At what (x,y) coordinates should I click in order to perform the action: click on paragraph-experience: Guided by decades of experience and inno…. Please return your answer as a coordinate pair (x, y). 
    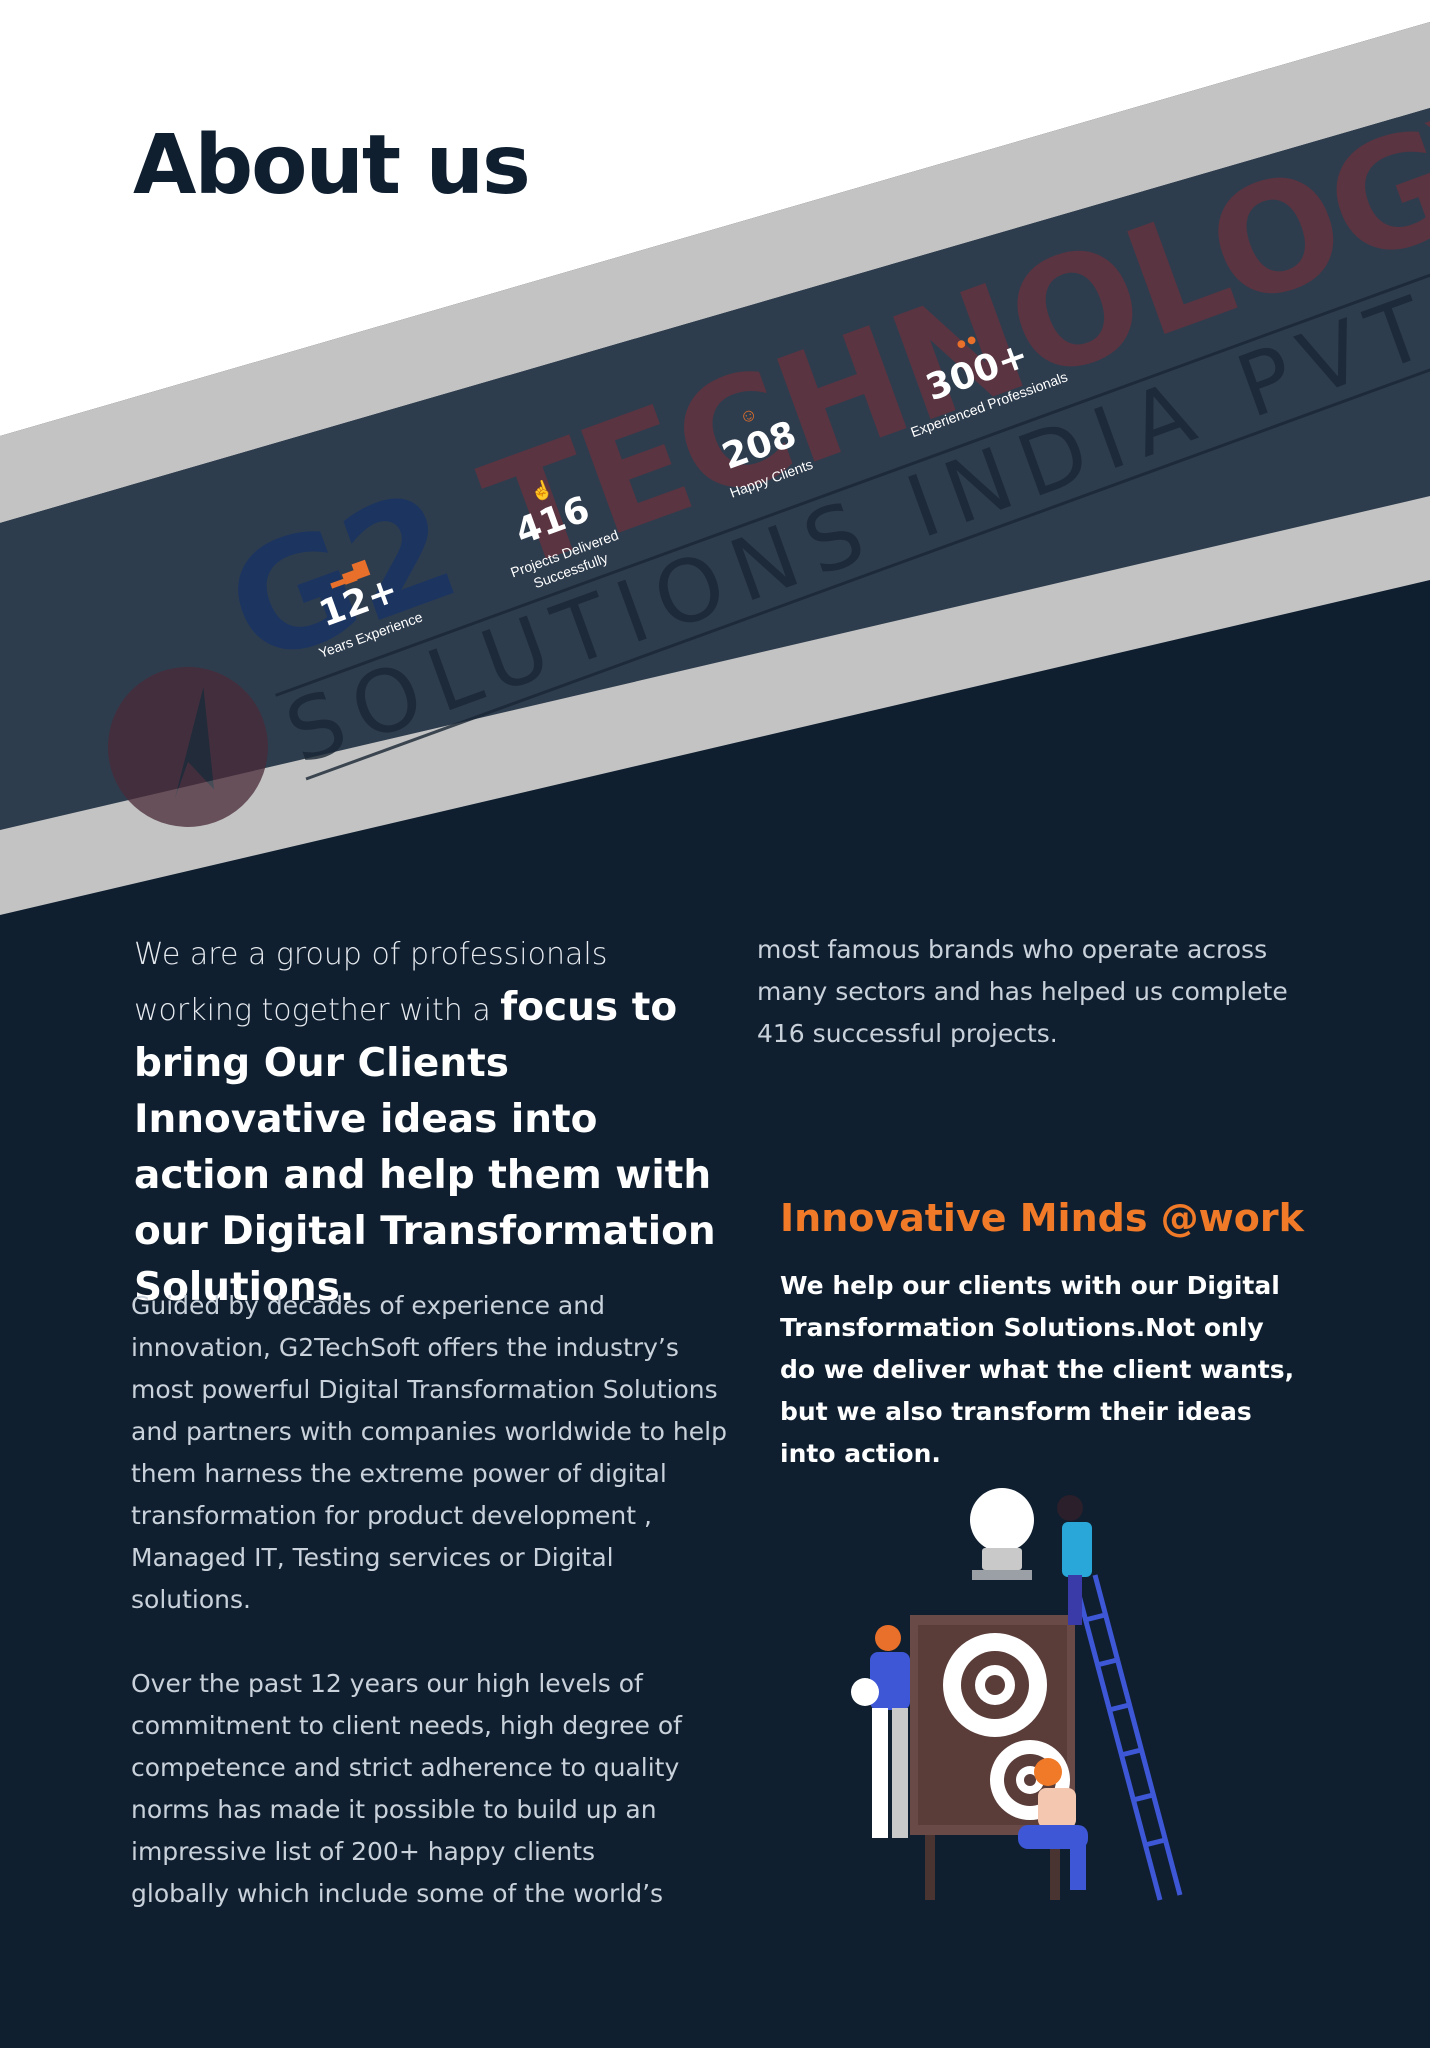
    Looking at the image, I should click on (429, 1452).